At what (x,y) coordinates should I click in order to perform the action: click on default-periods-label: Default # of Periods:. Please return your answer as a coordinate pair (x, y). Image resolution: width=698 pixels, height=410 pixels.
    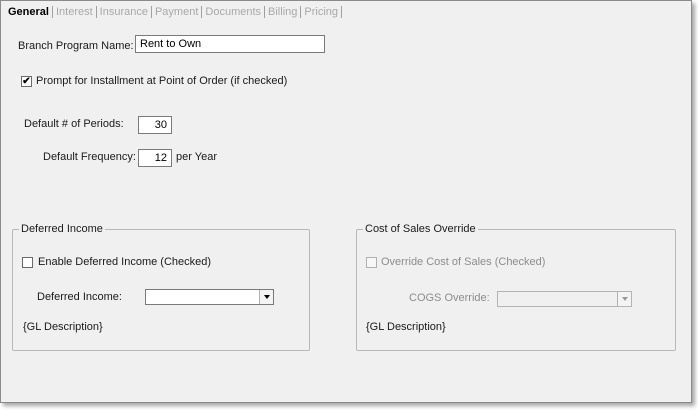
    Looking at the image, I should click on (74, 124).